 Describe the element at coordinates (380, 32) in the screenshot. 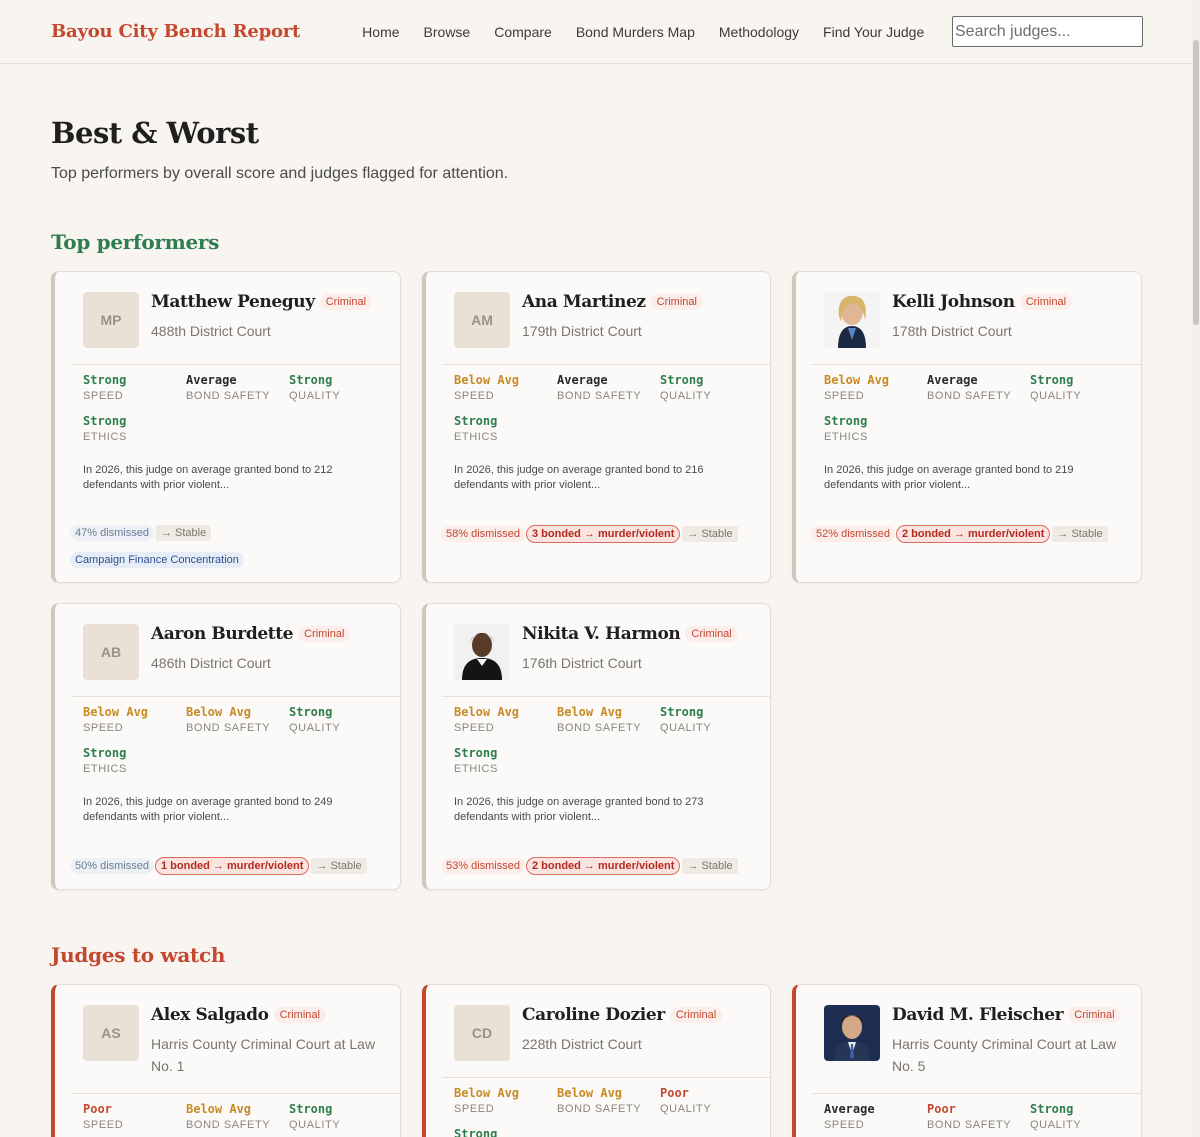

I see `nav-home: Home` at that location.